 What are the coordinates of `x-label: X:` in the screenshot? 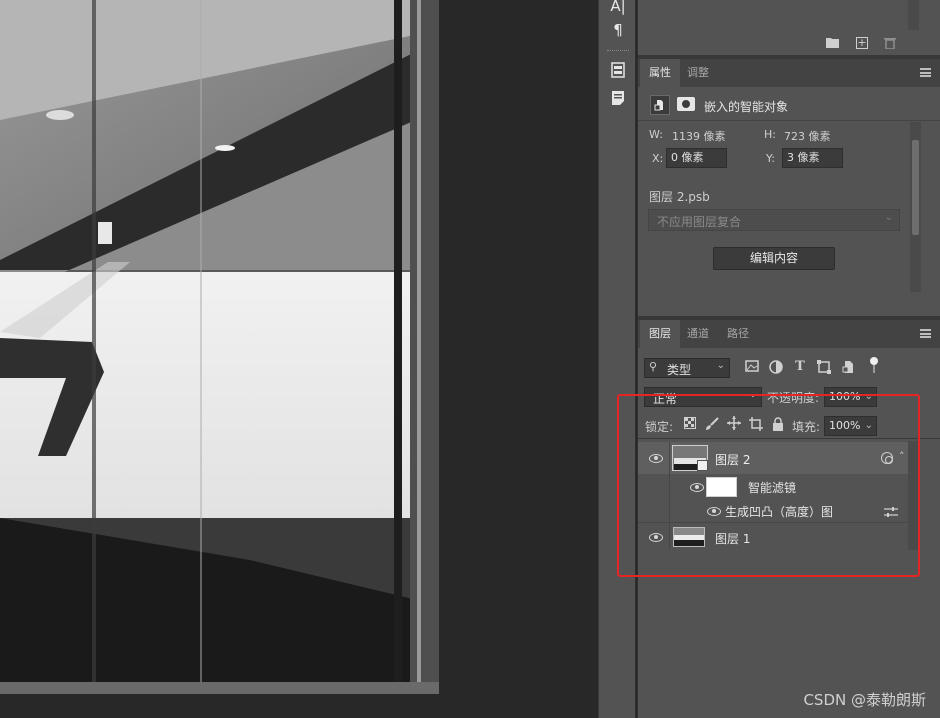 It's located at (658, 158).